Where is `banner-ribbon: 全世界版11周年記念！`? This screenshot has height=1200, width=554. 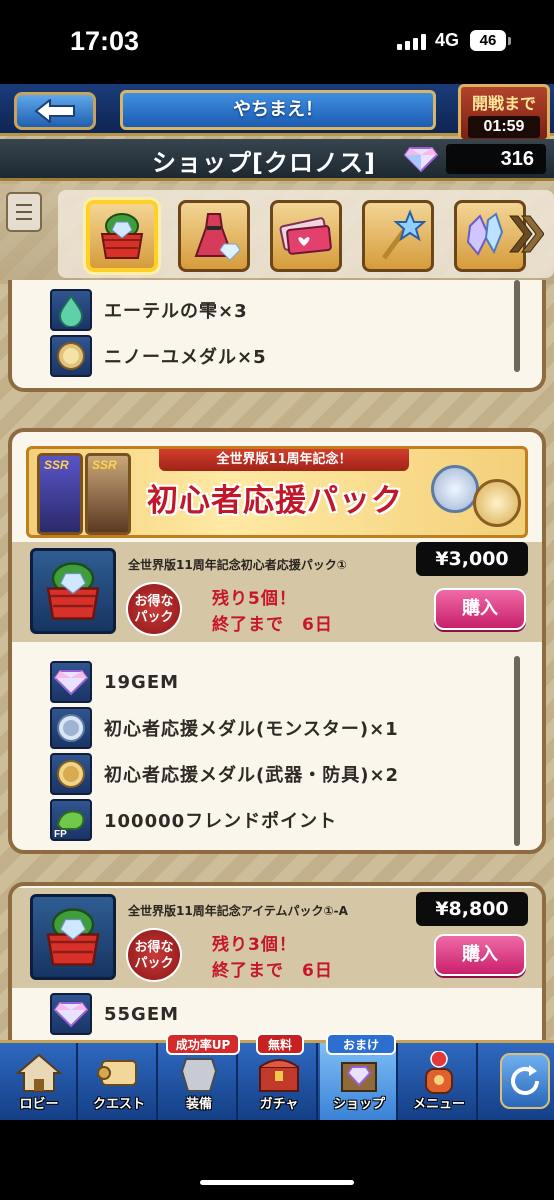
banner-ribbon: 全世界版11周年記念！ is located at coordinates (284, 460).